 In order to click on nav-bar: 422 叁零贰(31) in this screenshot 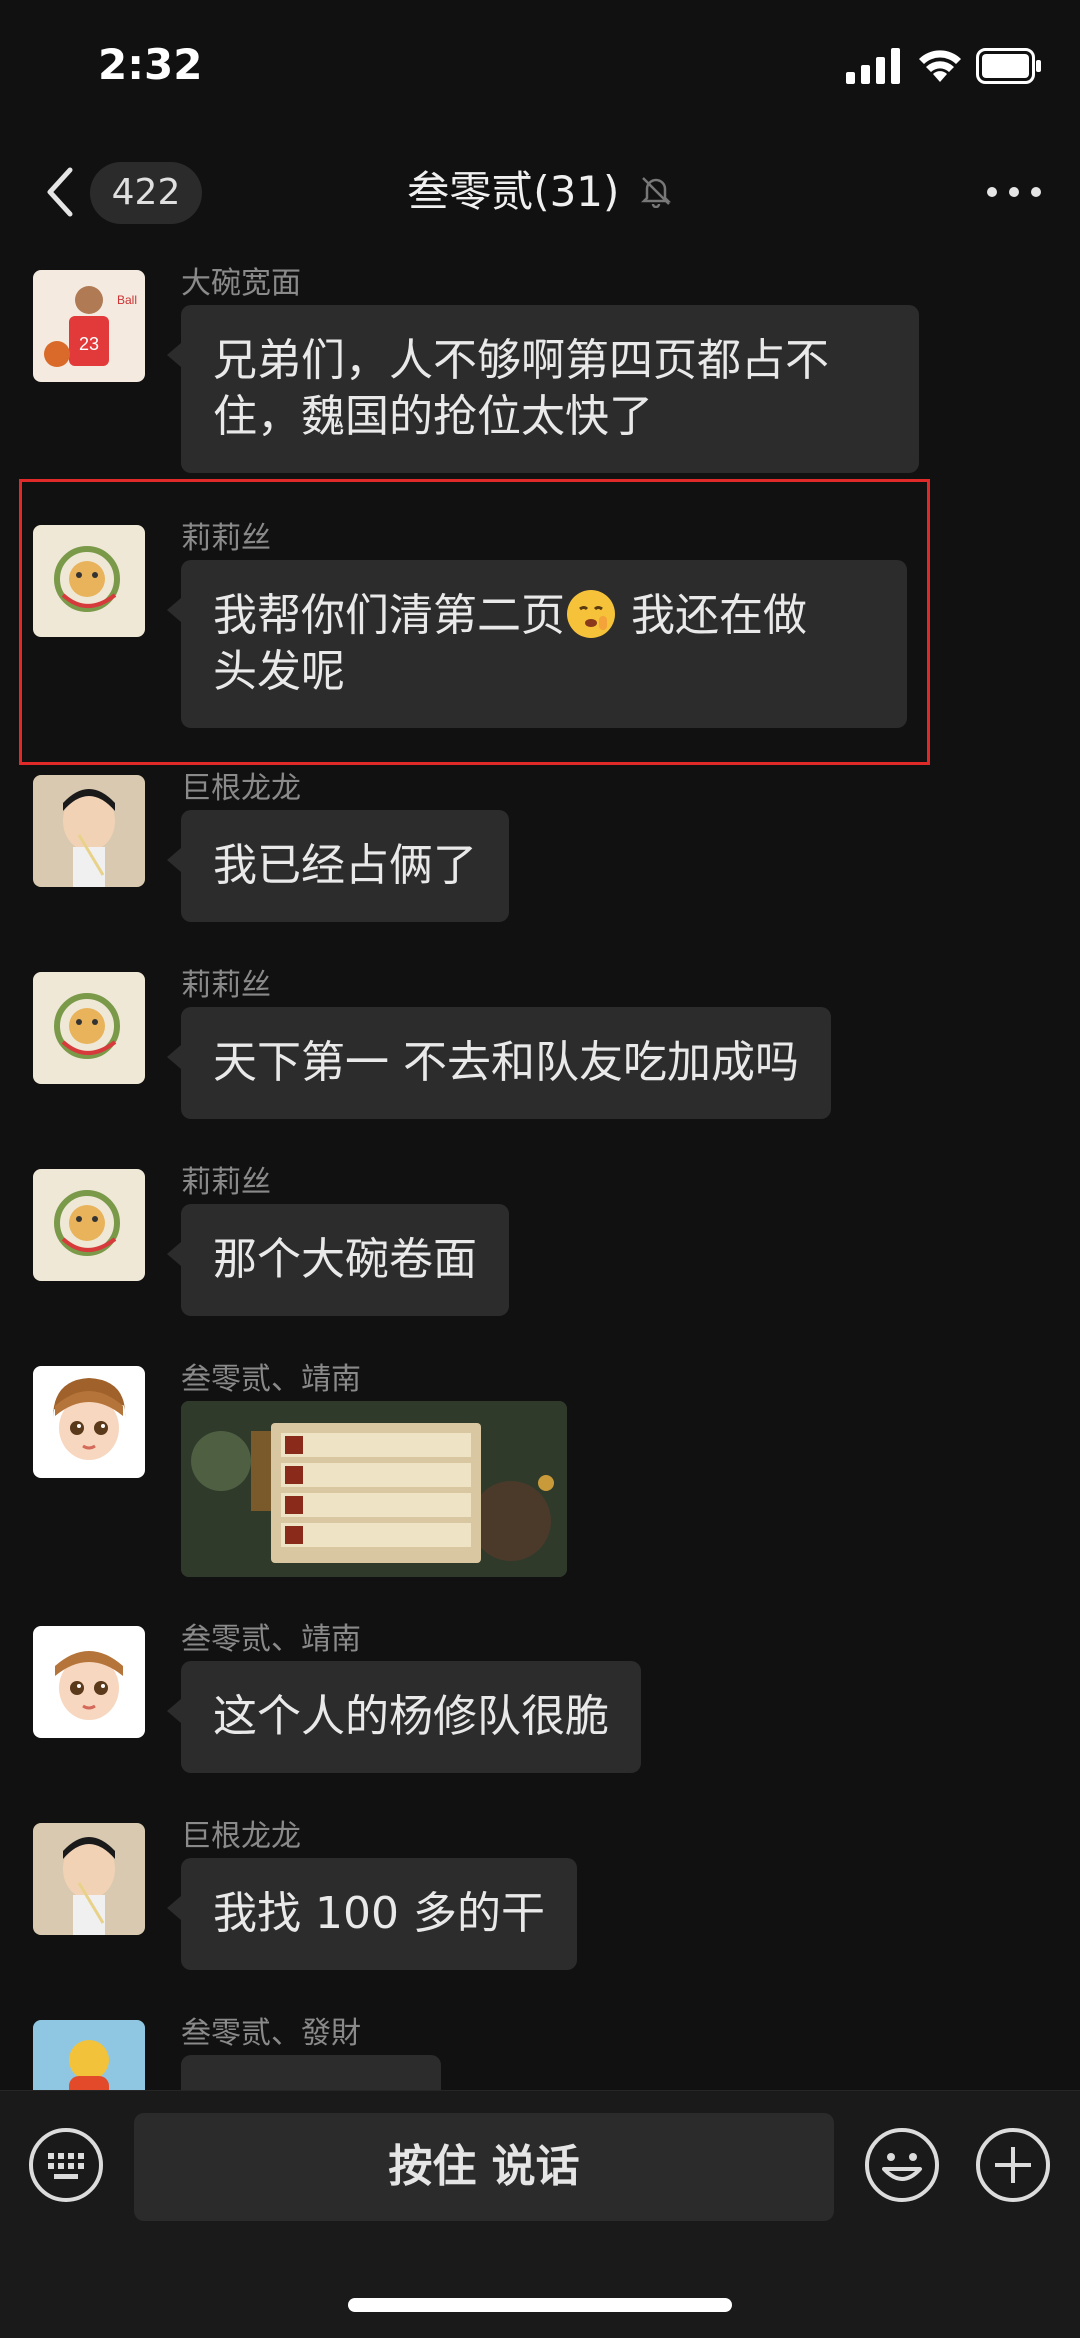, I will do `click(540, 190)`.